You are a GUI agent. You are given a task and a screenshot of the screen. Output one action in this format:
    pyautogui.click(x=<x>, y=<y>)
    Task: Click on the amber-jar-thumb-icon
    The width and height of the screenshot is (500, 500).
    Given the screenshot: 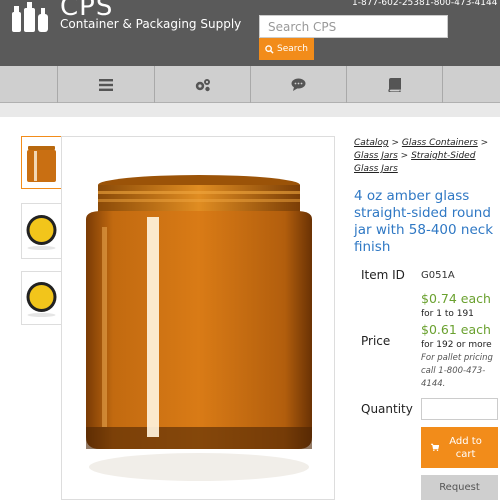 What is the action you would take?
    pyautogui.click(x=41, y=164)
    